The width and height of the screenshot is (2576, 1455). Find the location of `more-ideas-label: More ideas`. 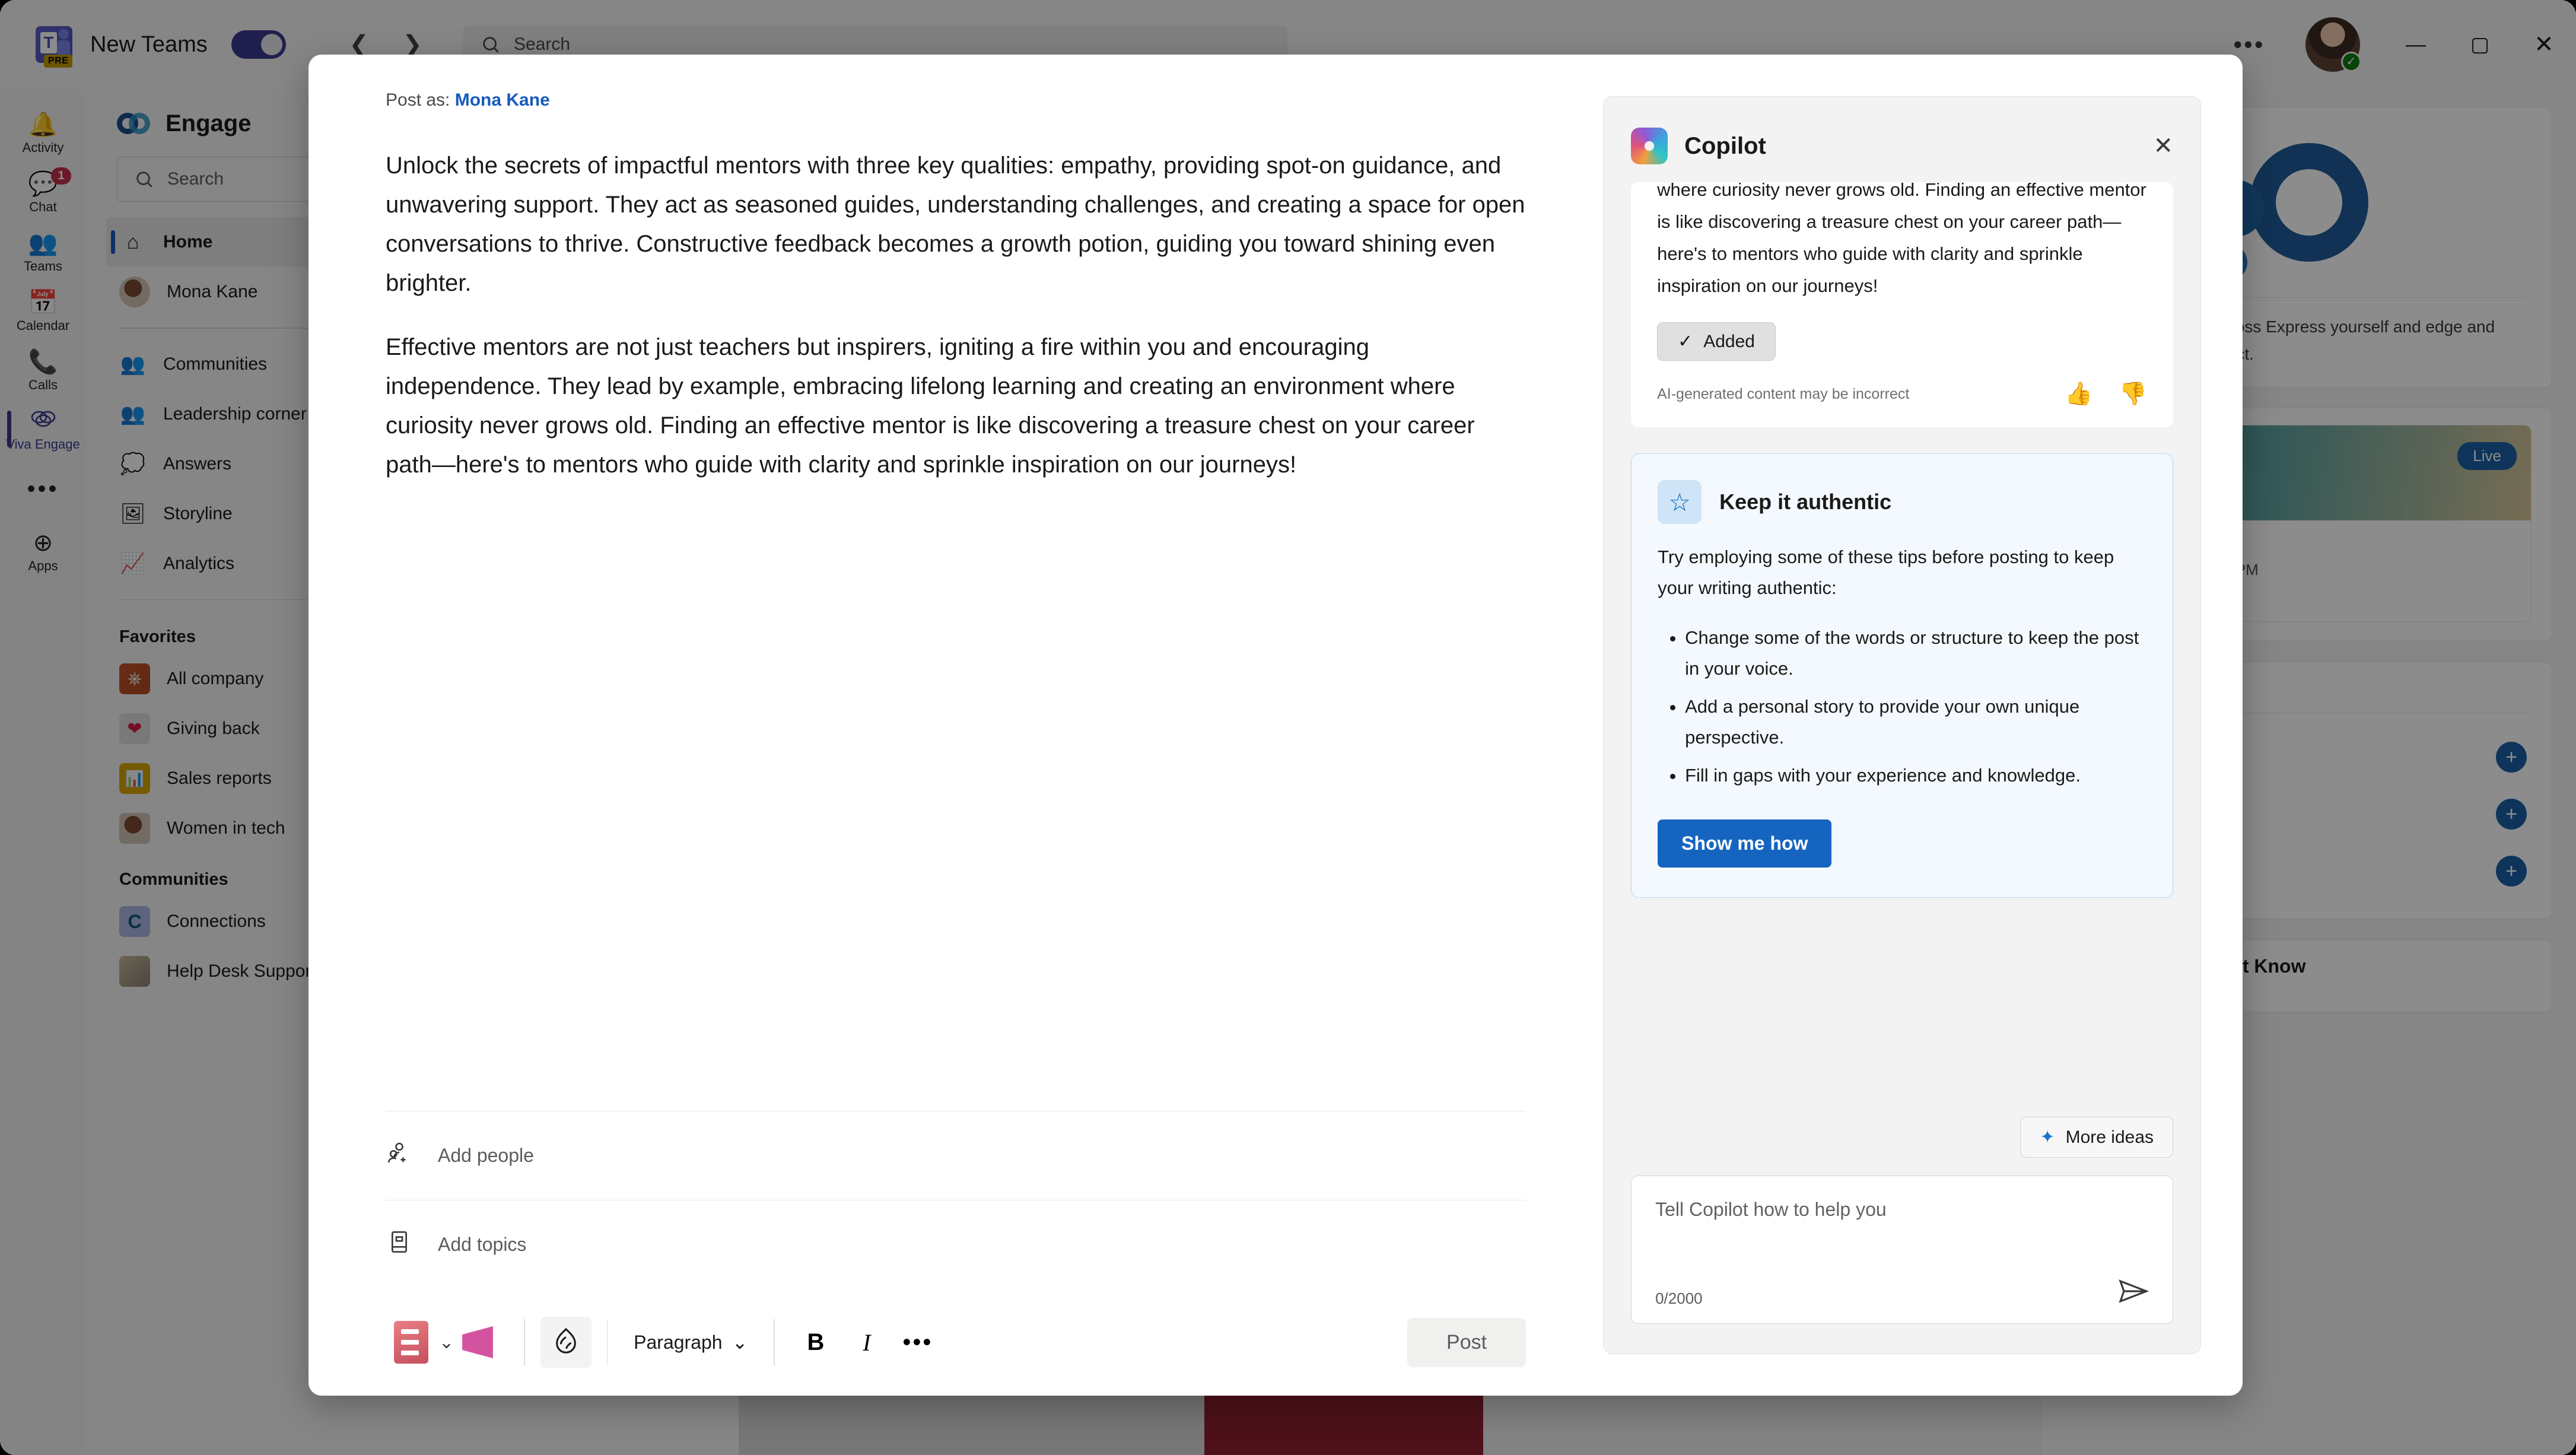

more-ideas-label: More ideas is located at coordinates (2109, 1137).